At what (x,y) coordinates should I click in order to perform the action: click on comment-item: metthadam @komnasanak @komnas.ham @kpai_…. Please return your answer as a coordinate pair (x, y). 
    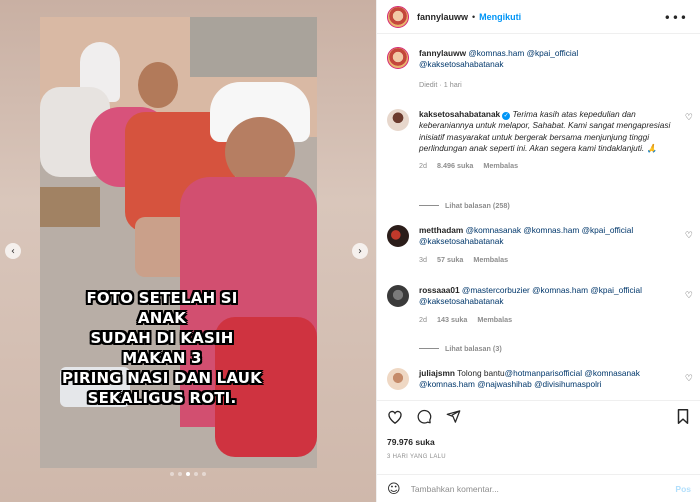
    Looking at the image, I should click on (549, 245).